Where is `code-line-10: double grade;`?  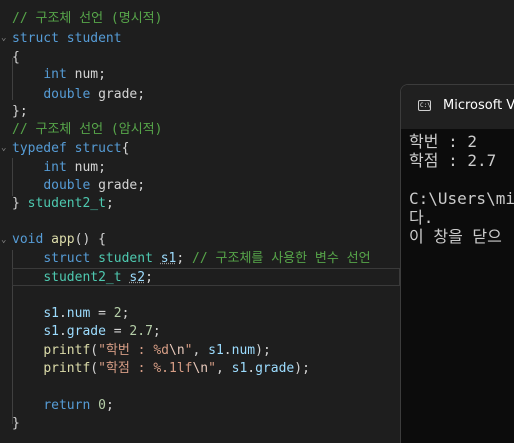
code-line-10: double grade; is located at coordinates (94, 185).